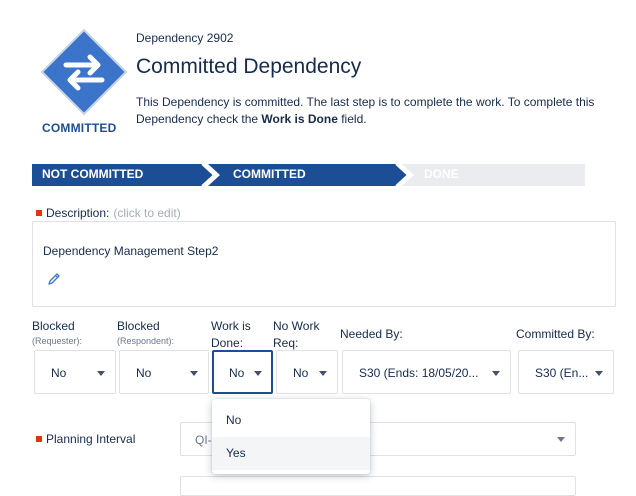 This screenshot has height=496, width=636. What do you see at coordinates (299, 119) in the screenshot?
I see `work-is-done-emphasis: Work is Done` at bounding box center [299, 119].